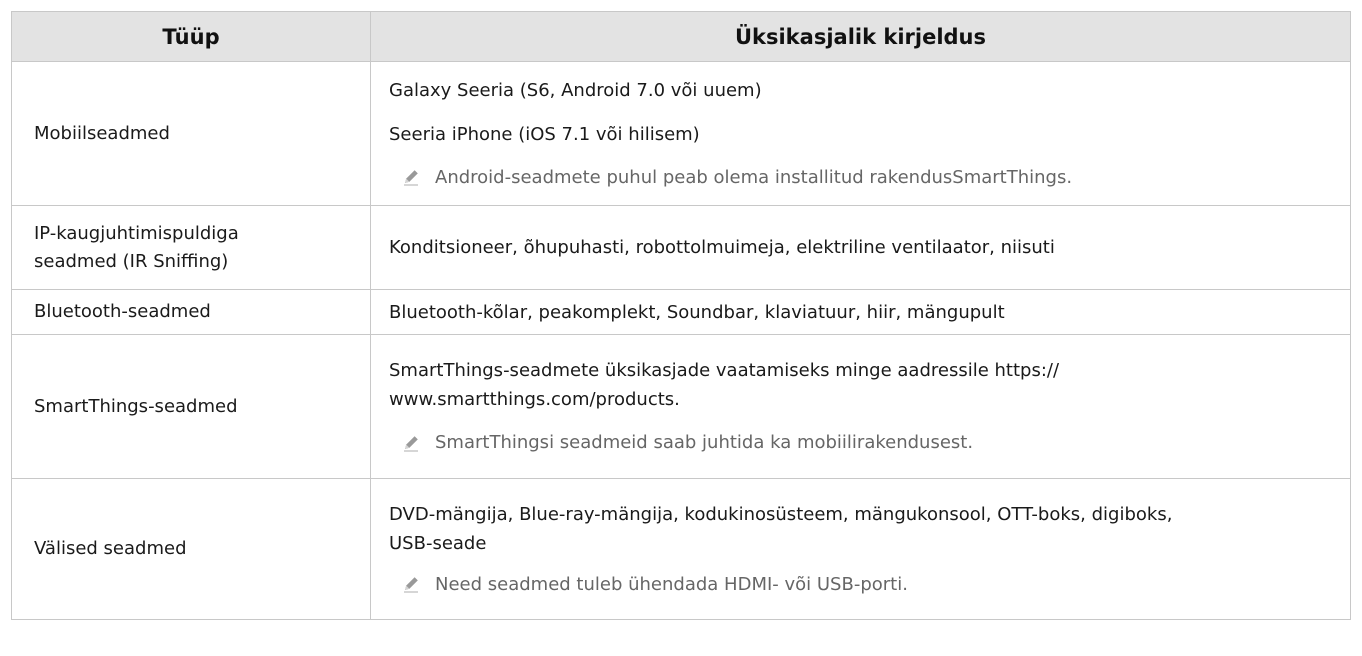  Describe the element at coordinates (191, 133) in the screenshot. I see `type-cell: Mobiilseadmed` at that location.